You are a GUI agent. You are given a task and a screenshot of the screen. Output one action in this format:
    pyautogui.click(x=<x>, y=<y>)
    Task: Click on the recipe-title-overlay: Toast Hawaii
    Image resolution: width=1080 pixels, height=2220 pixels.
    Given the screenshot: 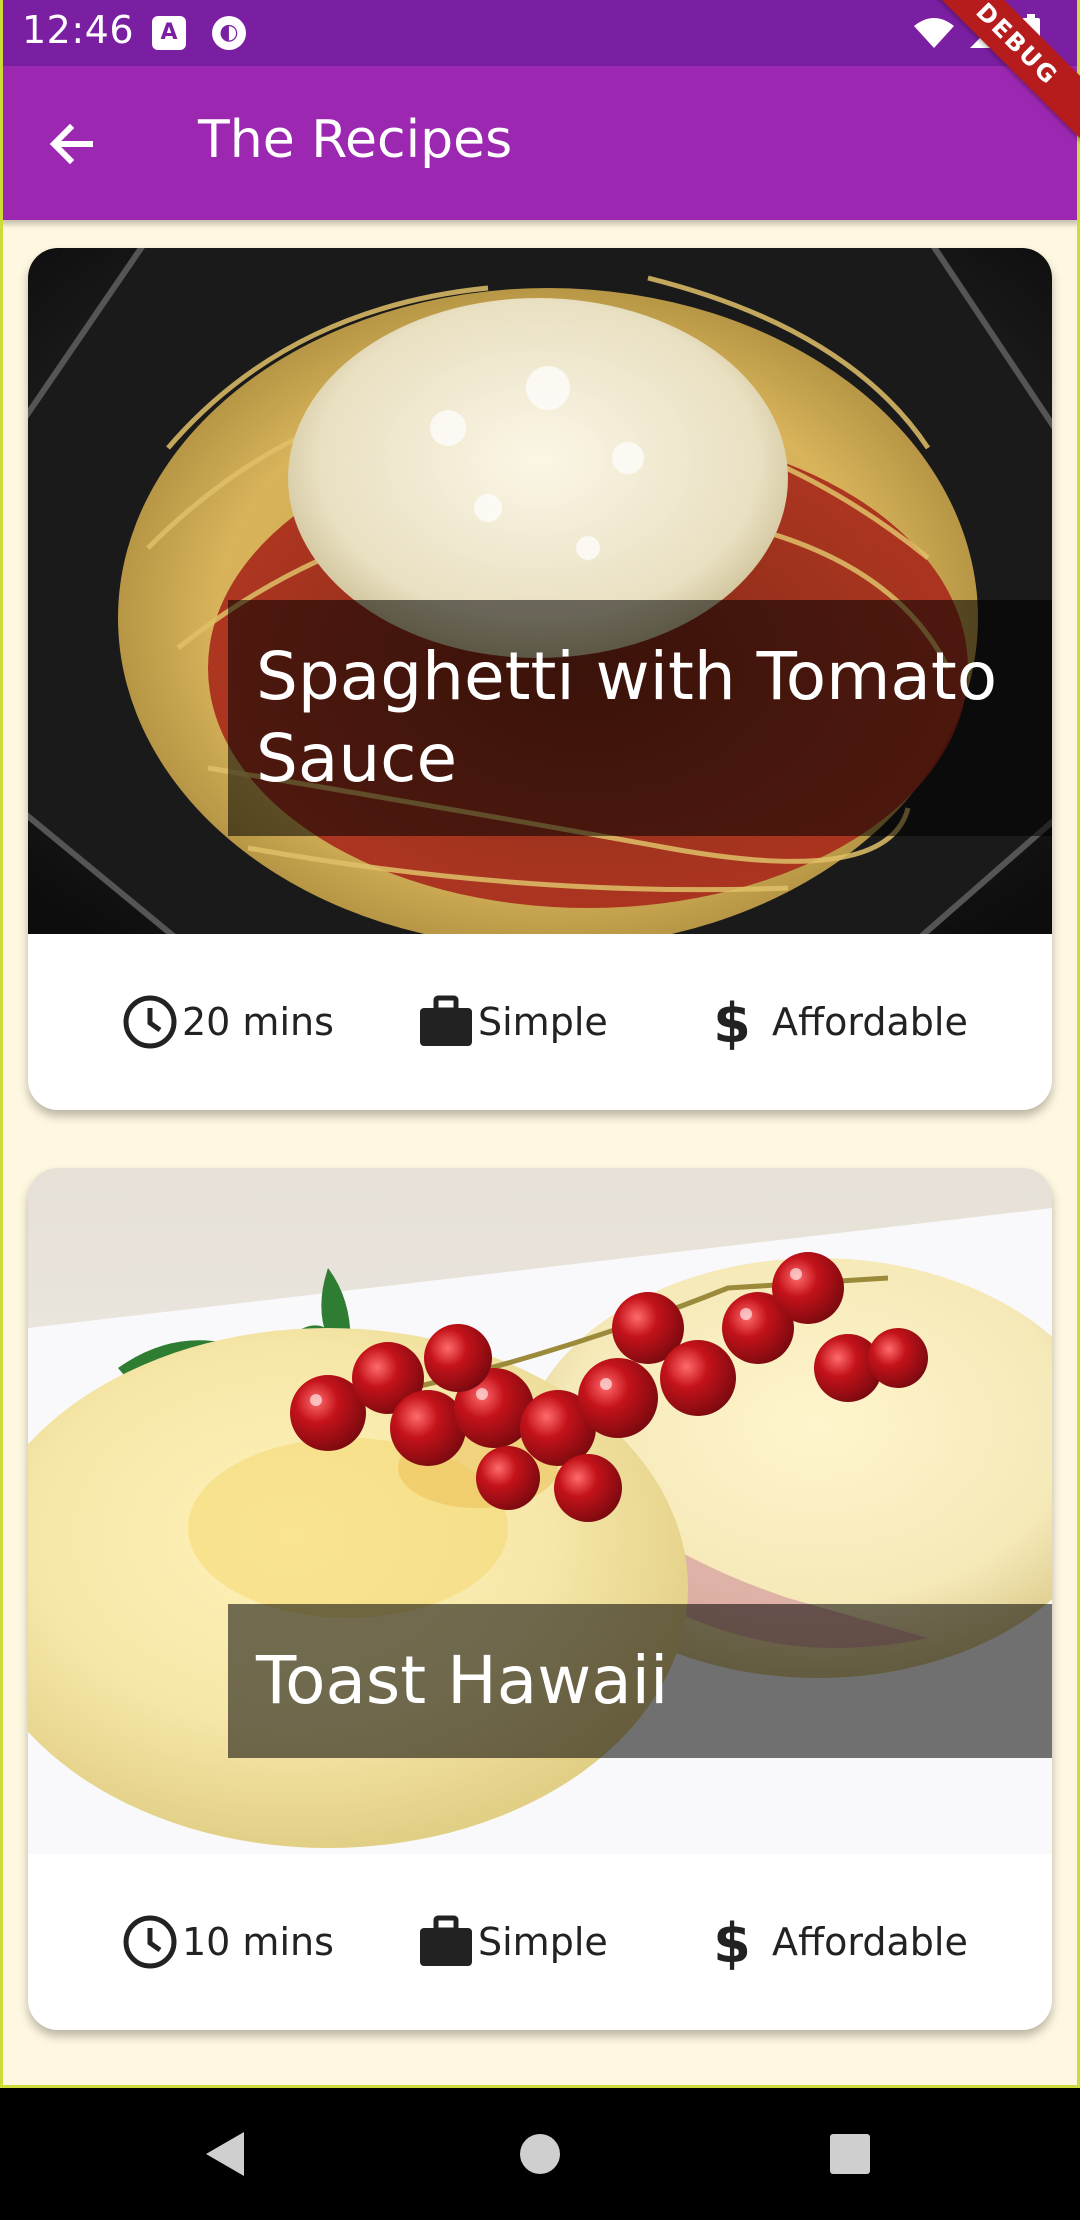 What is the action you would take?
    pyautogui.click(x=640, y=1681)
    